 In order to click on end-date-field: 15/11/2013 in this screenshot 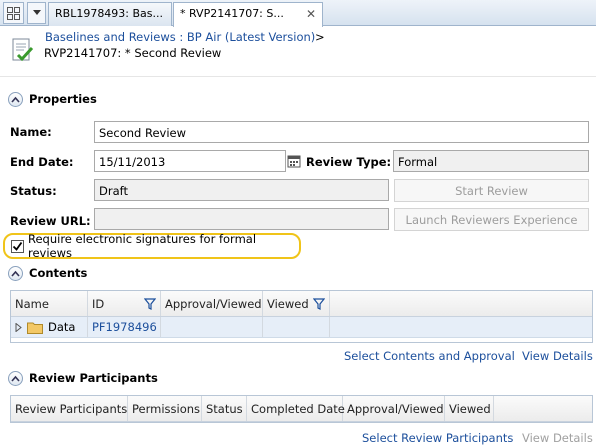, I will do `click(190, 161)`.